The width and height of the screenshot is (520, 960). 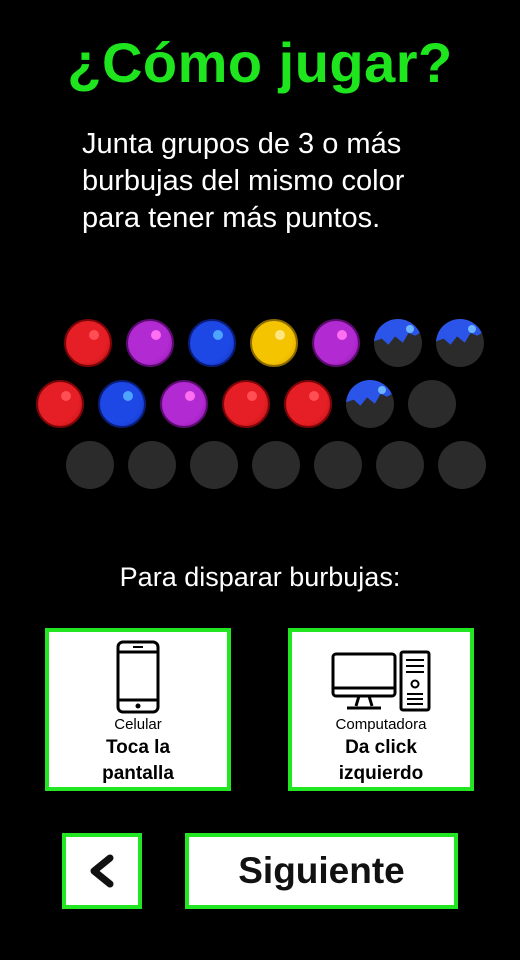 I want to click on device-action: Da click izquierdo, so click(x=381, y=760).